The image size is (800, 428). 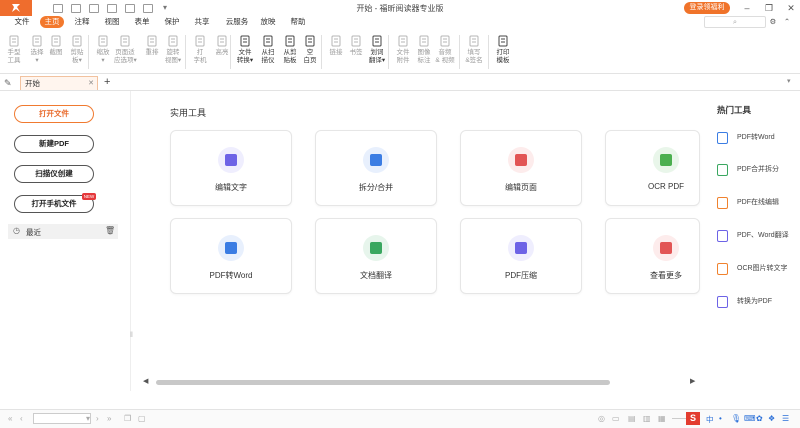 I want to click on scroll-right-icon: ▶, so click(x=692, y=381).